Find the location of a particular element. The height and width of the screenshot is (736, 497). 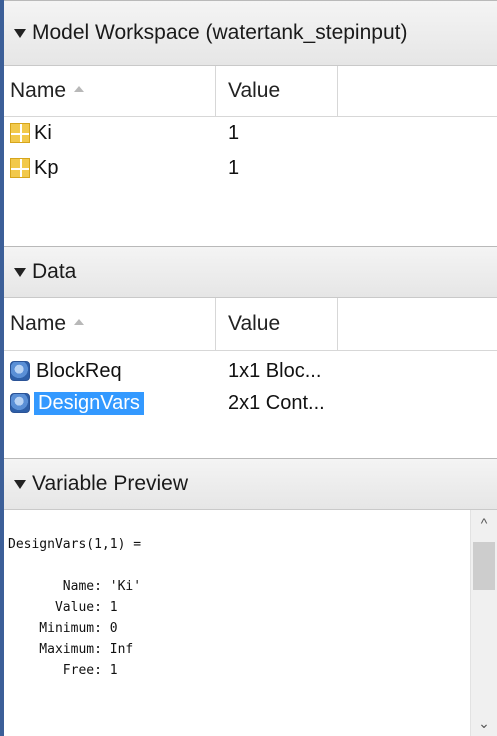

scroll-down-icon: ⌄ is located at coordinates (484, 723).